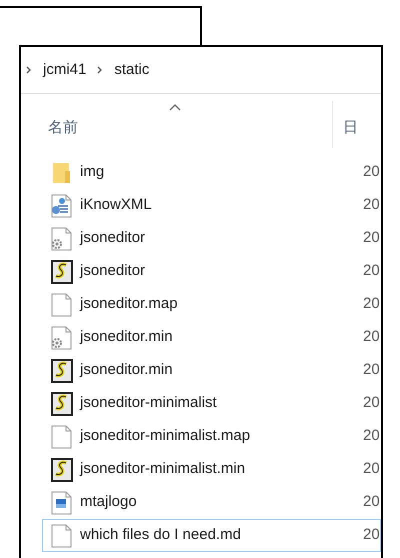 The width and height of the screenshot is (400, 558). I want to click on file-name: img, so click(92, 172).